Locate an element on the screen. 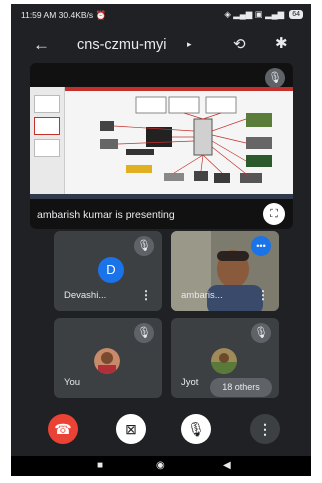  signal-icon: ◈ ▂▄▆ ▣ ▂▄▆ is located at coordinates (254, 14).